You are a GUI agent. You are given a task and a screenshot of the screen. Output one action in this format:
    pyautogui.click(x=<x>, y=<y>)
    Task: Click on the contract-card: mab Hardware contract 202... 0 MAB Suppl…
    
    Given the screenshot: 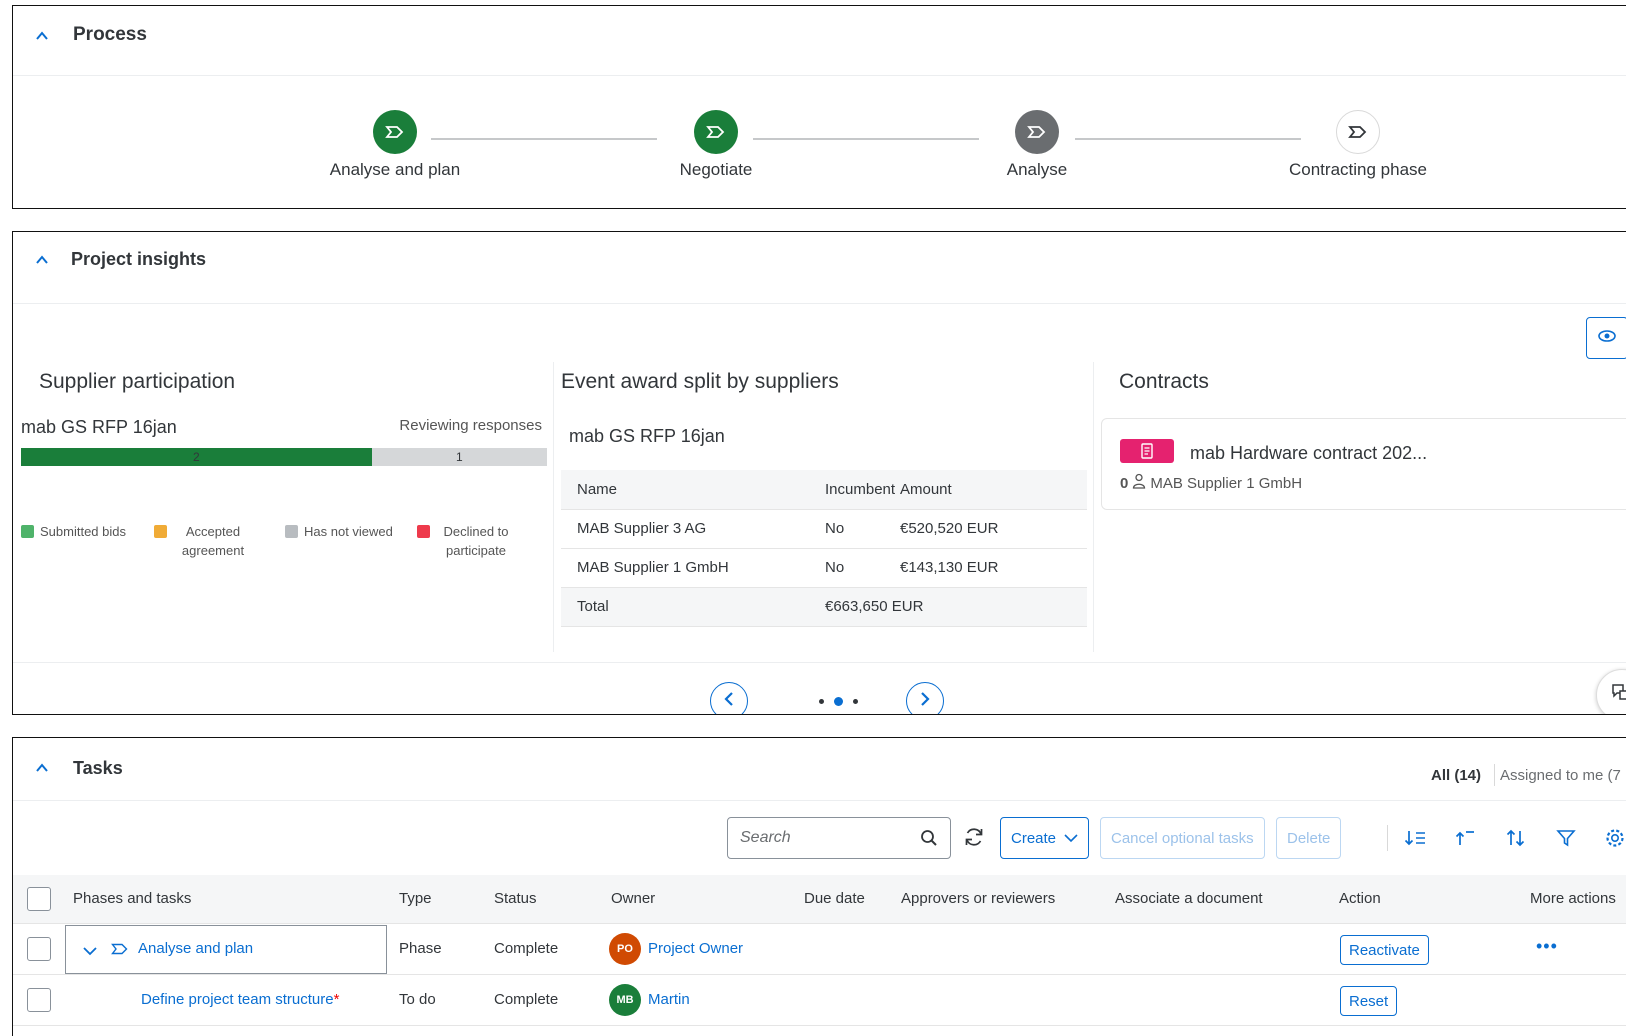 What is the action you would take?
    pyautogui.click(x=1363, y=464)
    